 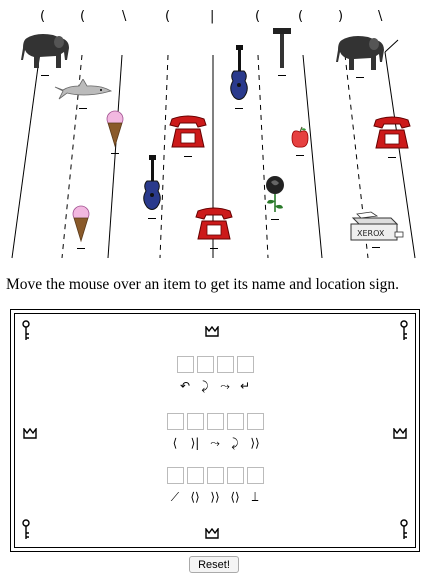 I want to click on location-sign: ⟋, so click(x=175, y=497).